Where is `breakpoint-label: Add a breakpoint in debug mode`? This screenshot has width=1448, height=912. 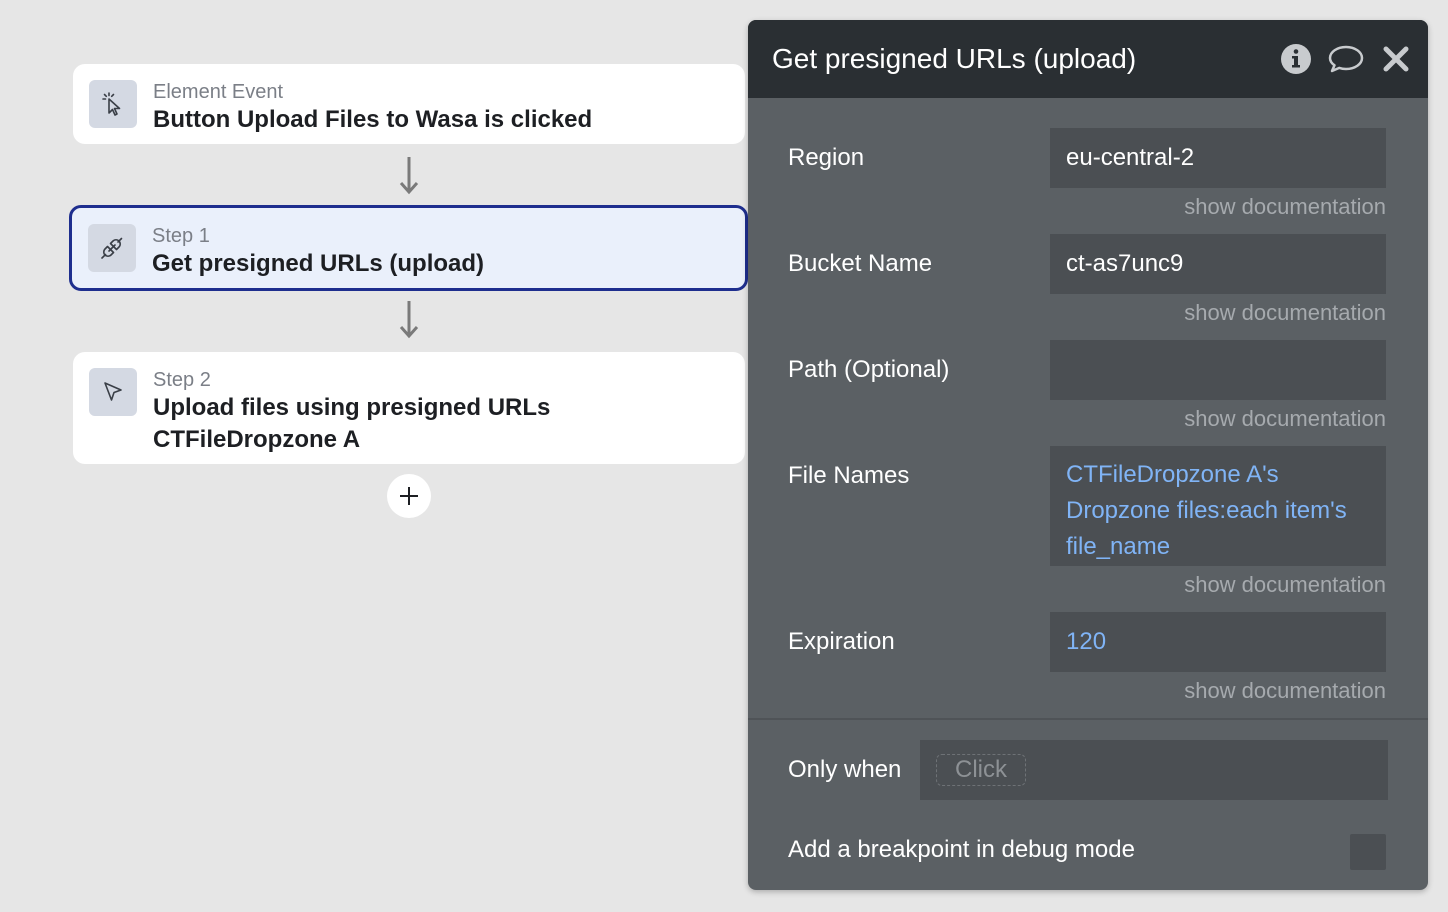
breakpoint-label: Add a breakpoint in debug mode is located at coordinates (961, 849).